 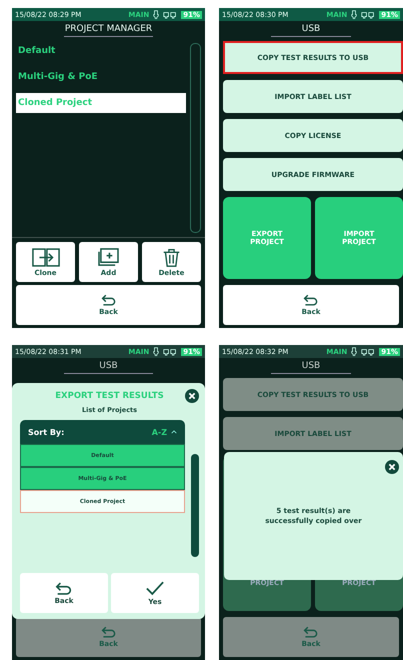 What do you see at coordinates (102, 432) in the screenshot?
I see `sort-header: Sort By: A-Z` at bounding box center [102, 432].